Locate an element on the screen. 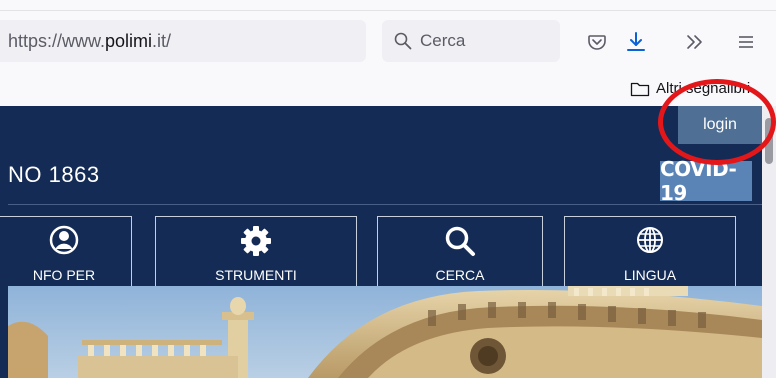 This screenshot has width=776, height=378. nav-label-lingua: LINGUA is located at coordinates (650, 275).